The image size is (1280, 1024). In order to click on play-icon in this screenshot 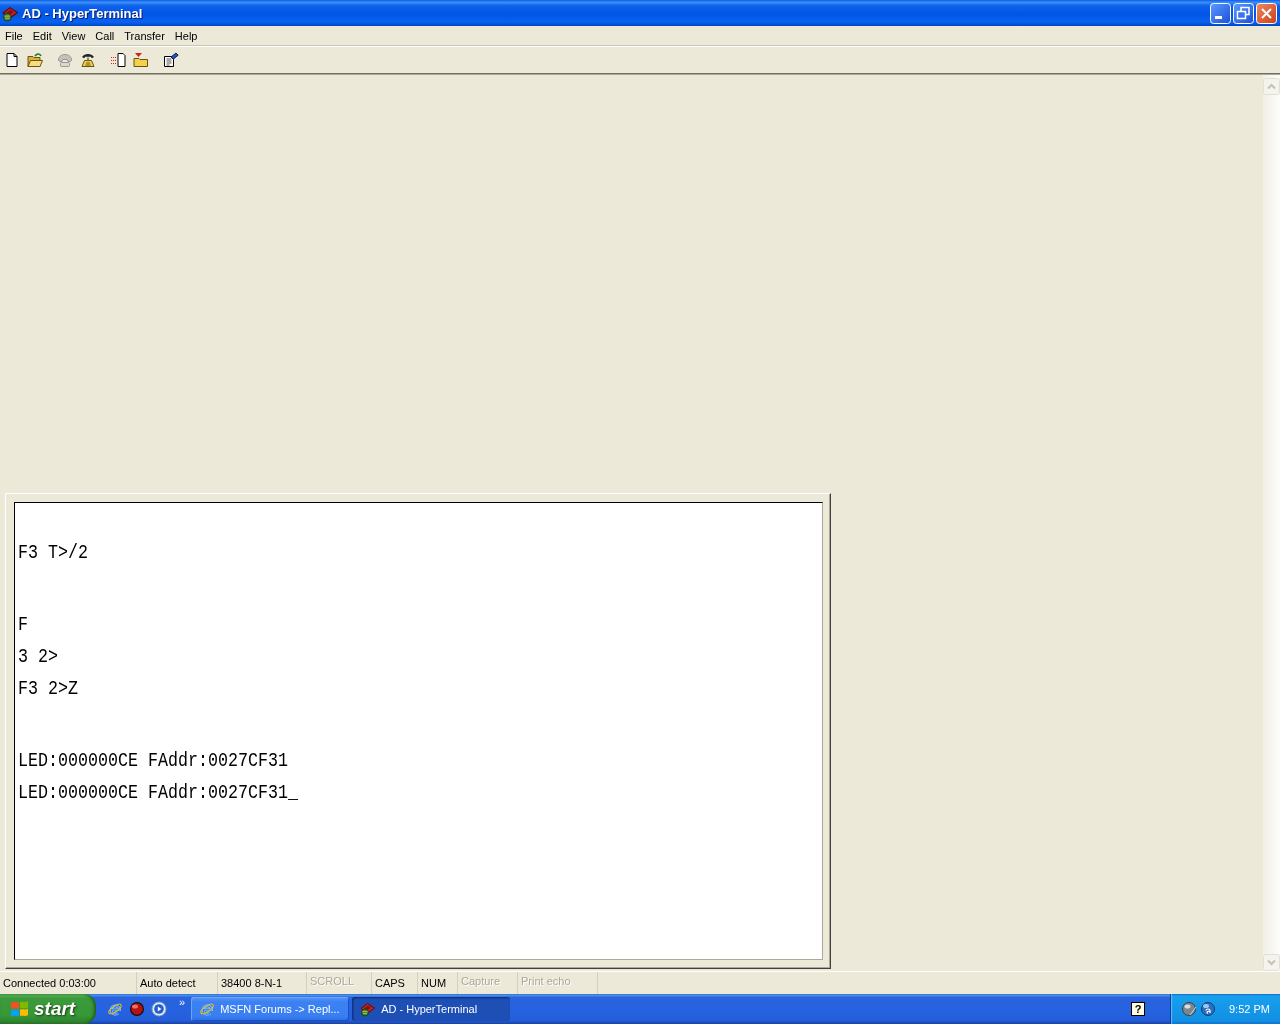, I will do `click(159, 1009)`.